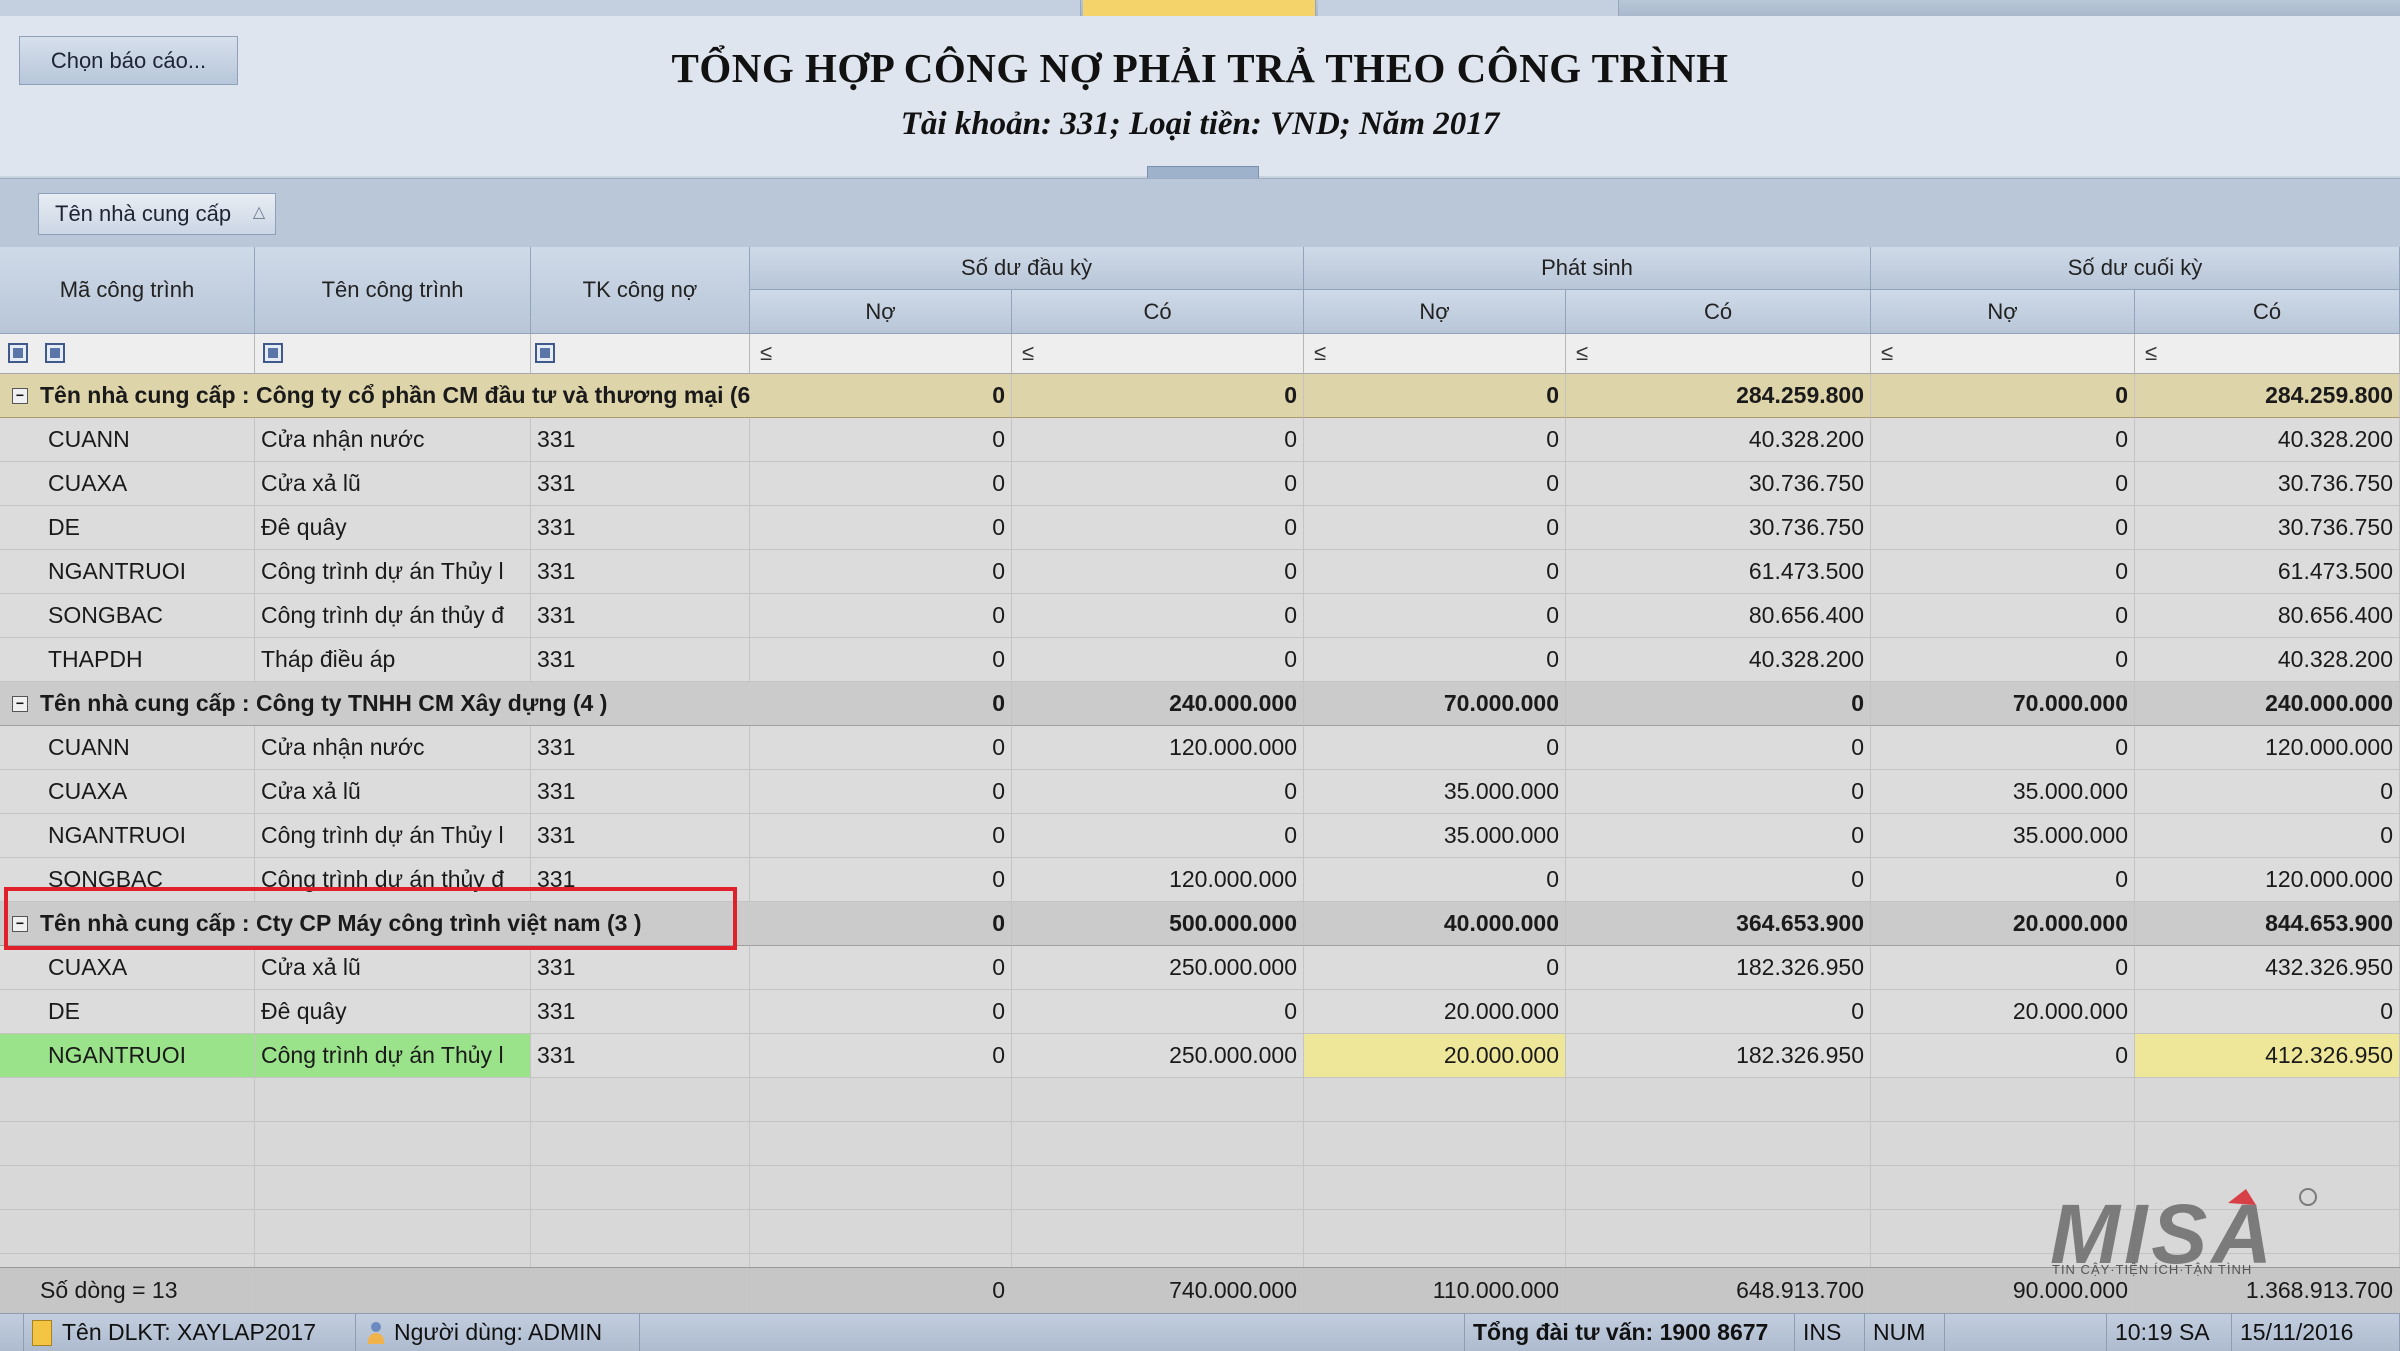  I want to click on col-header-phat-sinh-co: Có, so click(1718, 312).